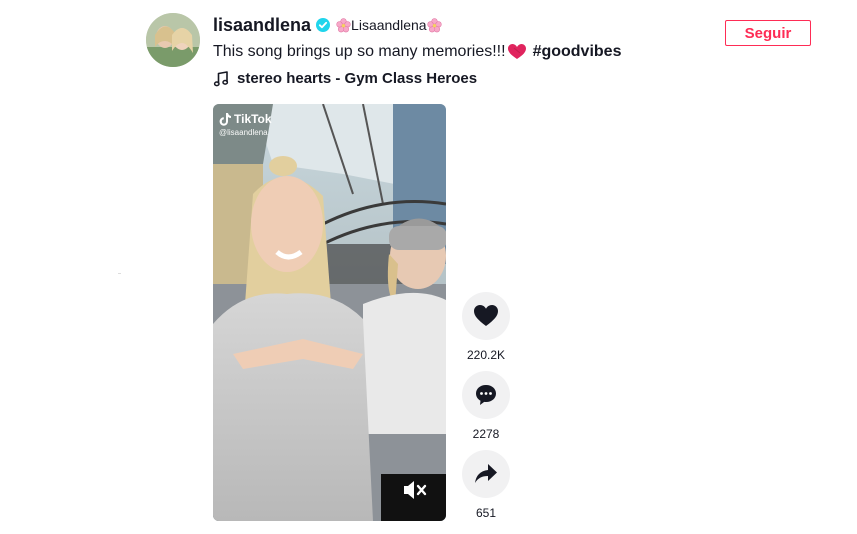 This screenshot has width=857, height=534. What do you see at coordinates (768, 33) in the screenshot?
I see `follow-button: Seguir` at bounding box center [768, 33].